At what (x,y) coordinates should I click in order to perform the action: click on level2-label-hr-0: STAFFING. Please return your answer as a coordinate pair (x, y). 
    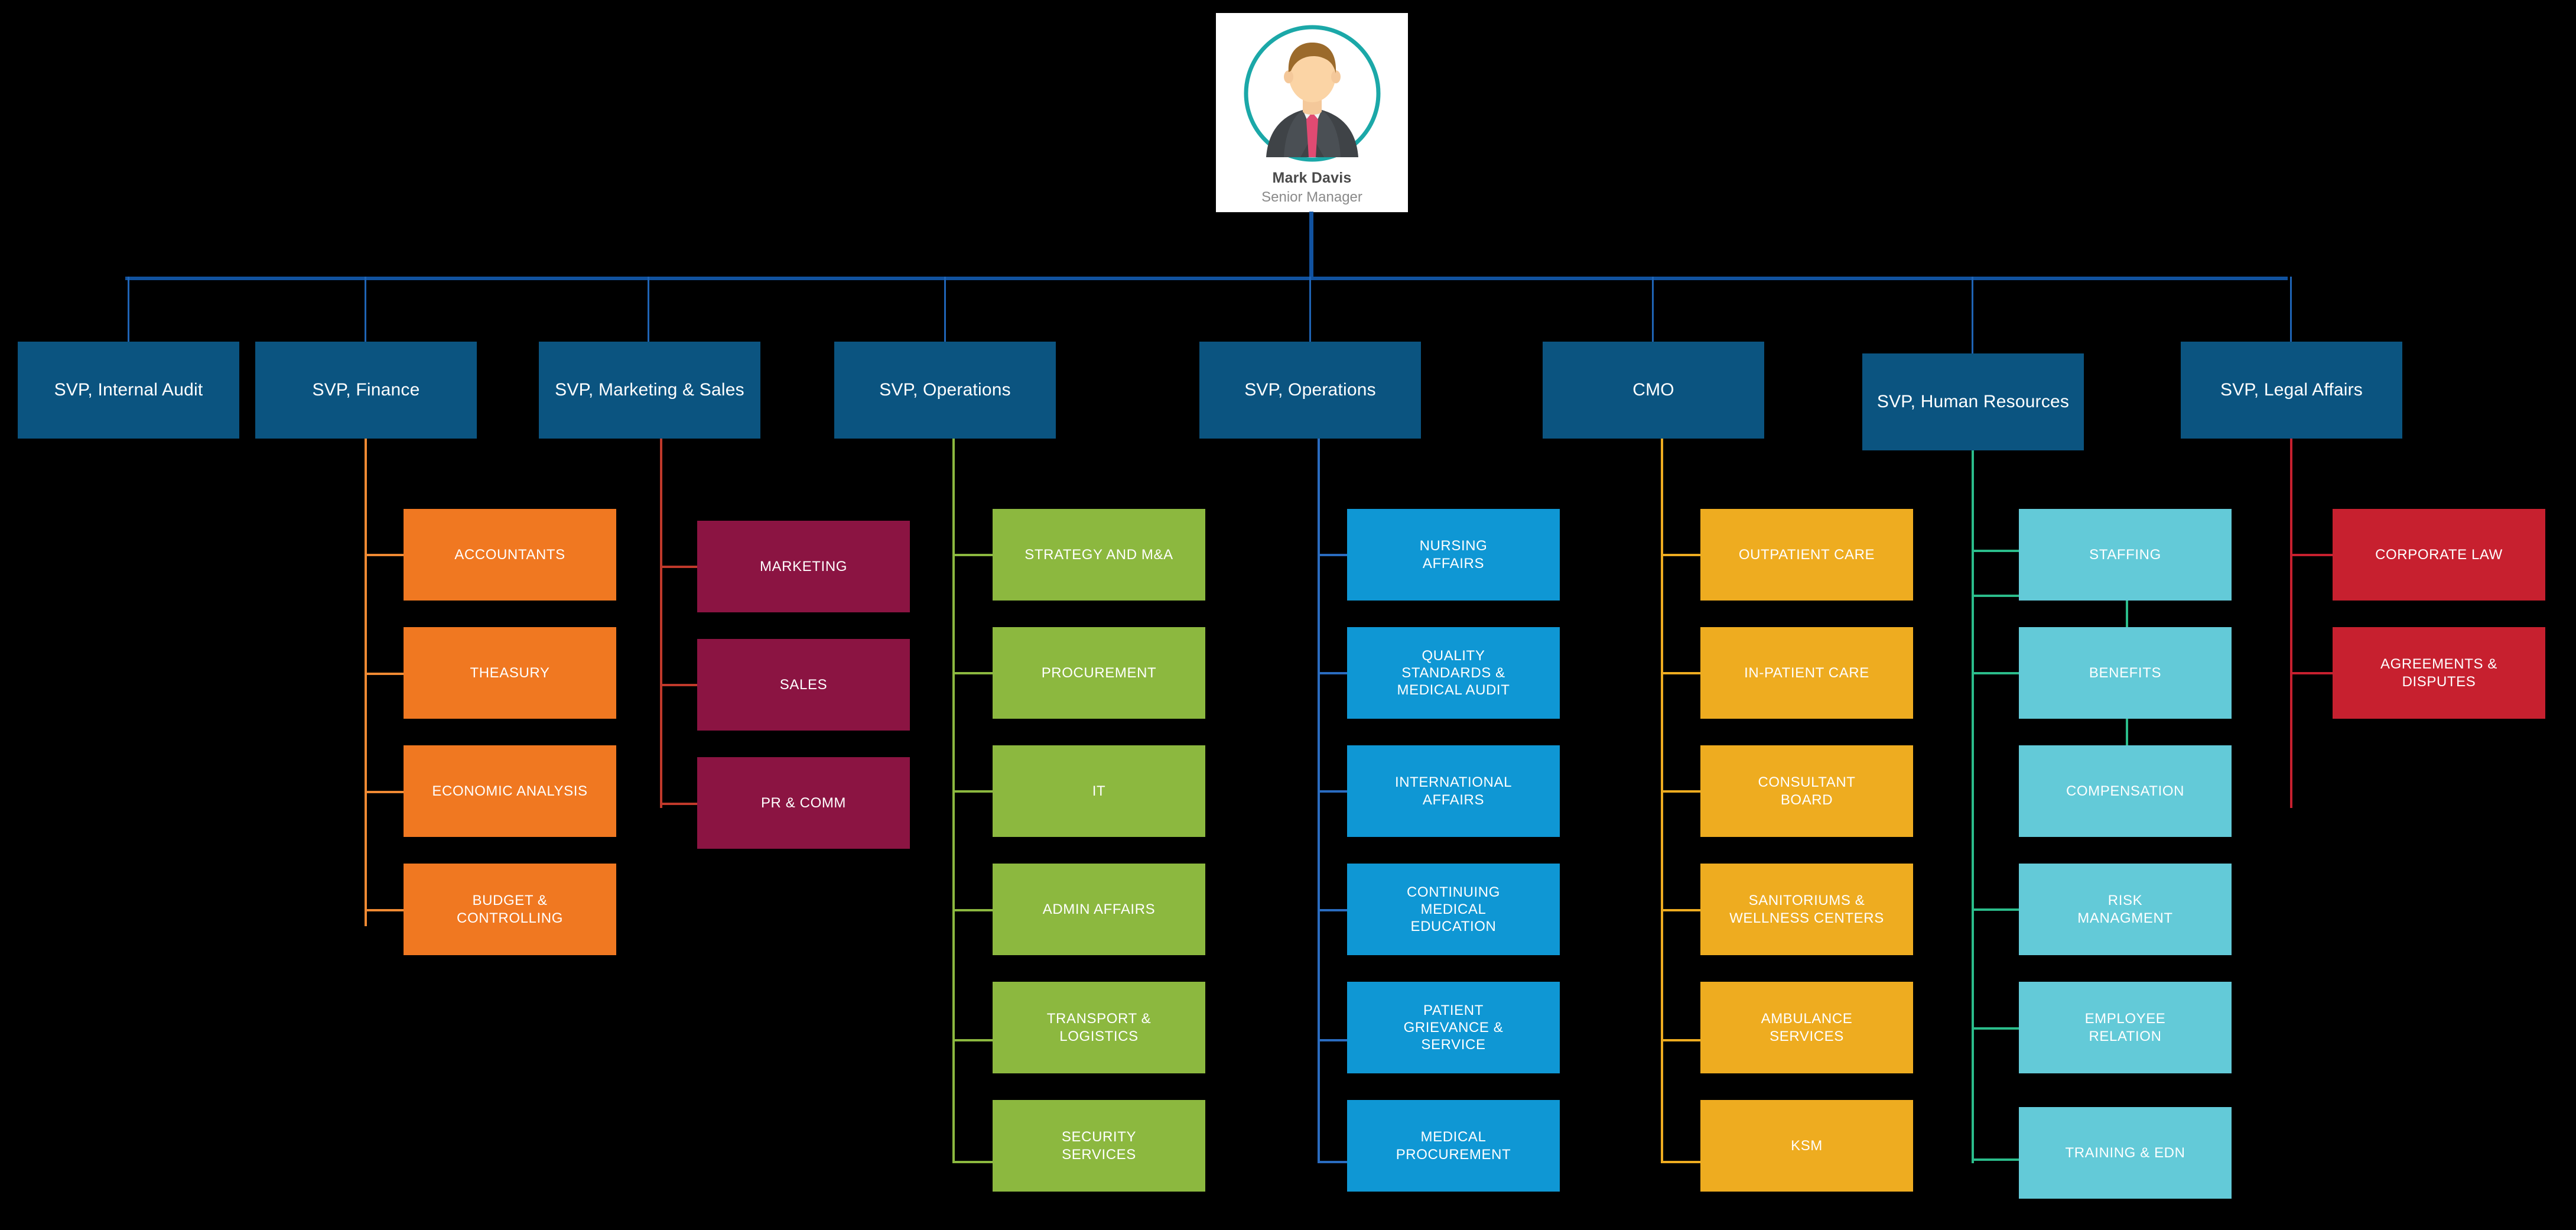
    Looking at the image, I should click on (2125, 554).